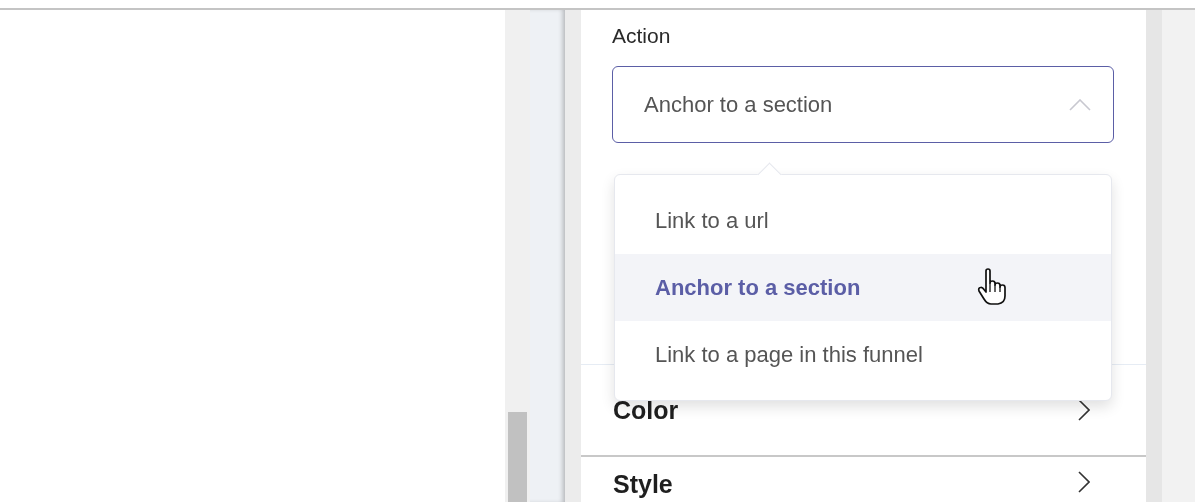 This screenshot has width=1195, height=502. What do you see at coordinates (641, 36) in the screenshot?
I see `field-label: Action` at bounding box center [641, 36].